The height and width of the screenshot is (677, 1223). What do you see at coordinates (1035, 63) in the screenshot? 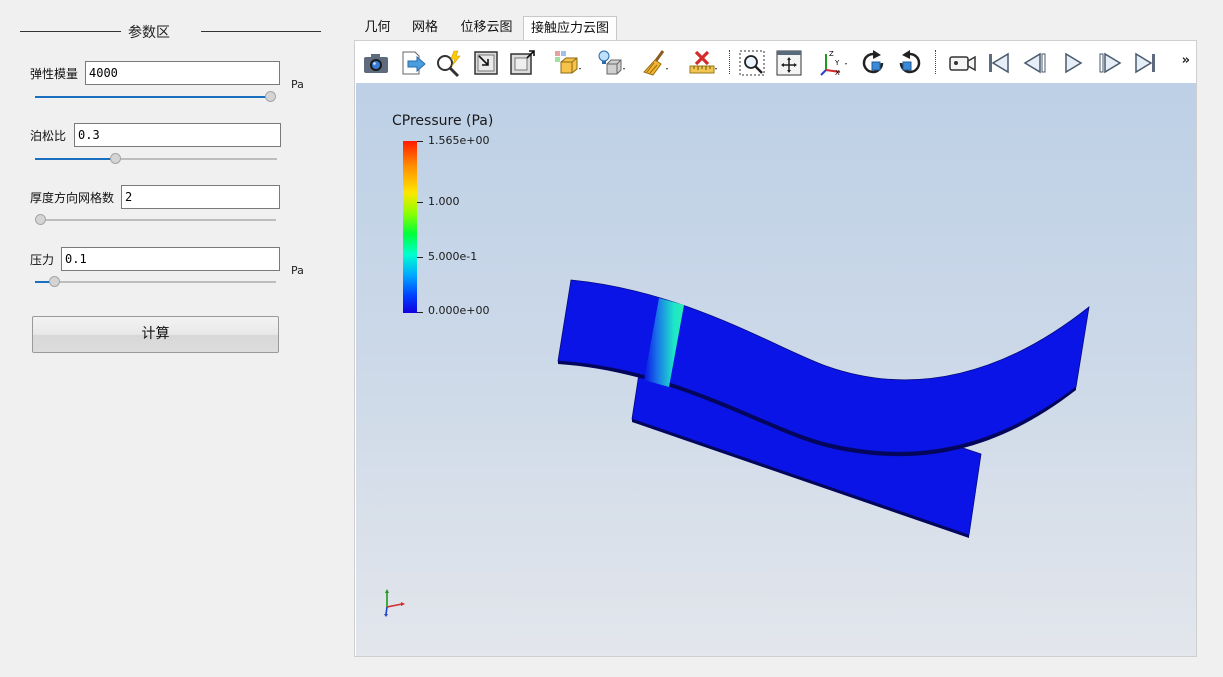
I see `previous-frame-icon` at bounding box center [1035, 63].